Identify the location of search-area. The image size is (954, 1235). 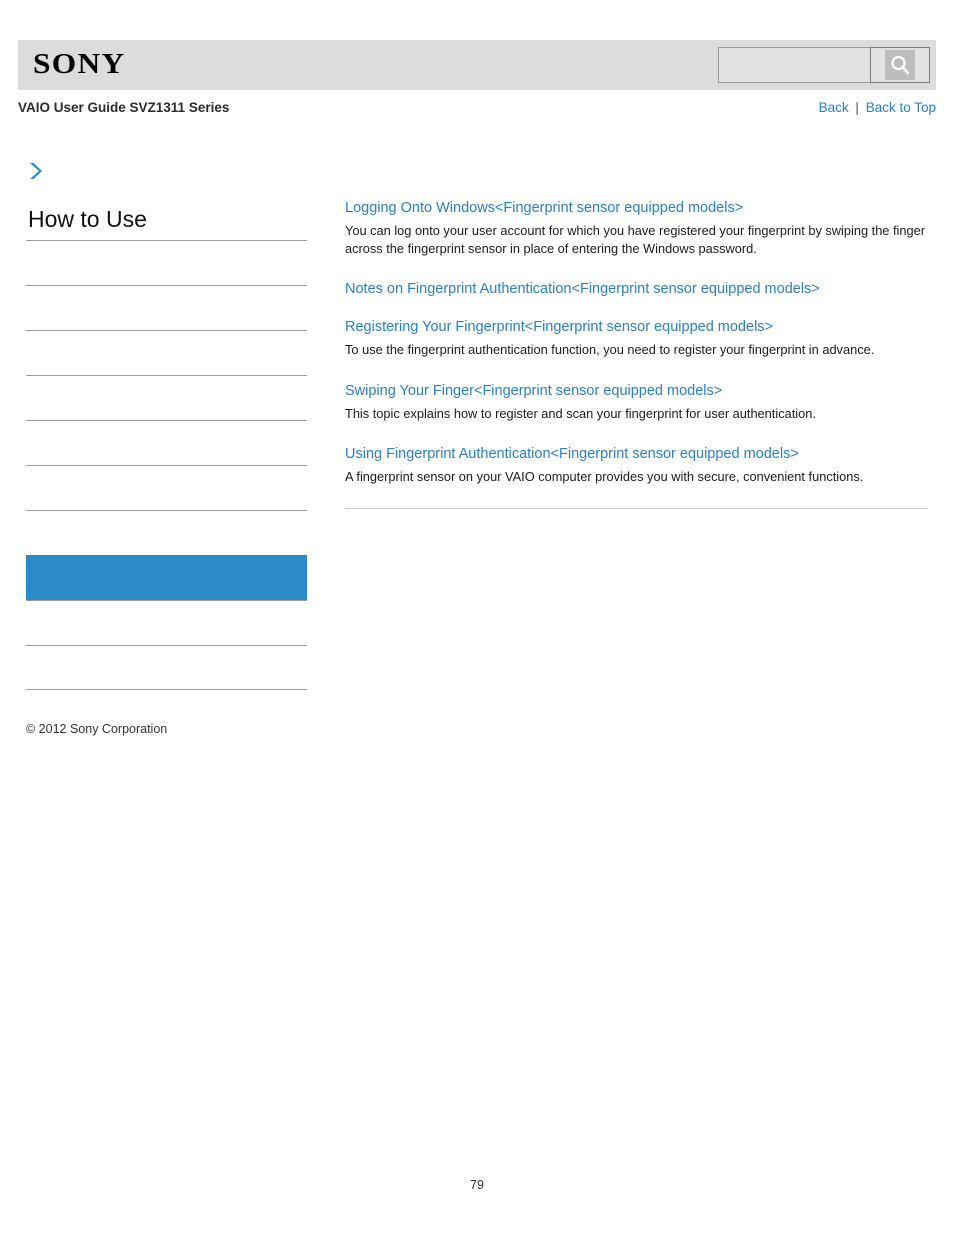
(824, 65).